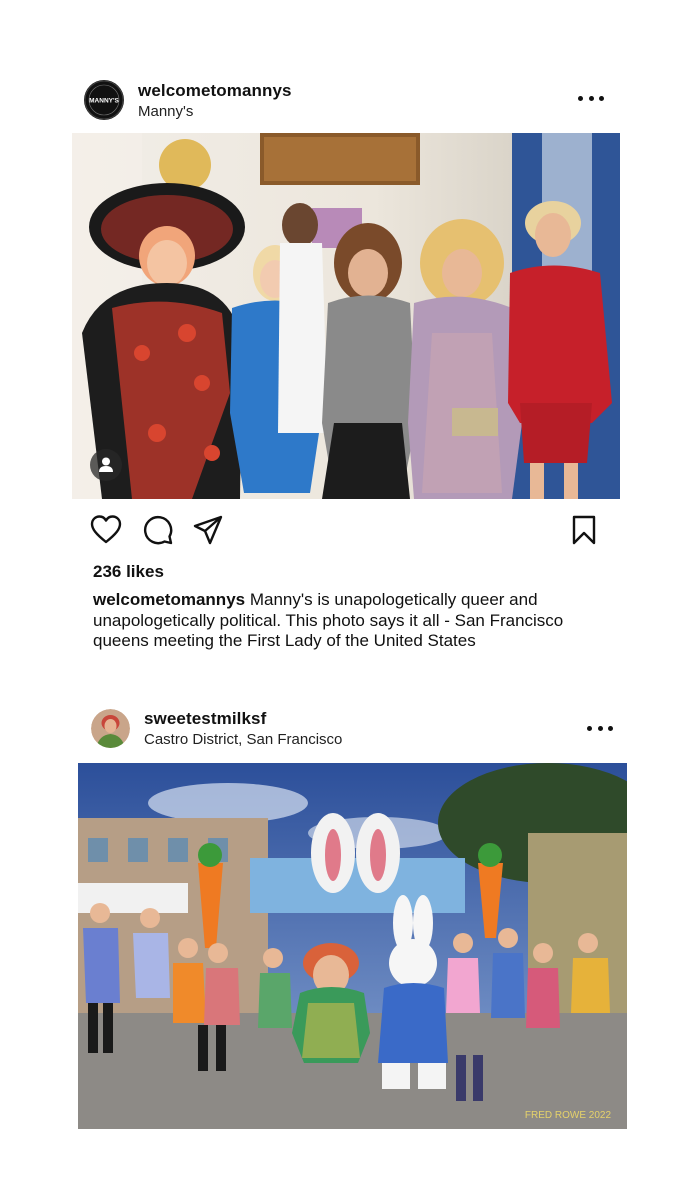 The width and height of the screenshot is (691, 1200). What do you see at coordinates (169, 599) in the screenshot?
I see `caption-username: welcometomannys` at bounding box center [169, 599].